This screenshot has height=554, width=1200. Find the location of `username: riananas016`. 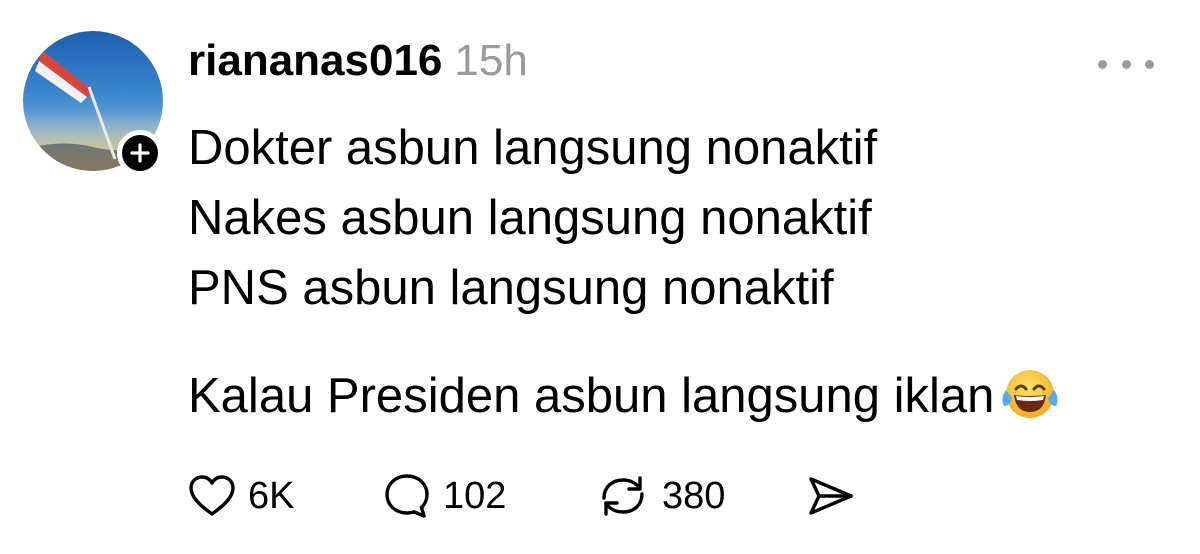

username: riananas016 is located at coordinates (315, 61).